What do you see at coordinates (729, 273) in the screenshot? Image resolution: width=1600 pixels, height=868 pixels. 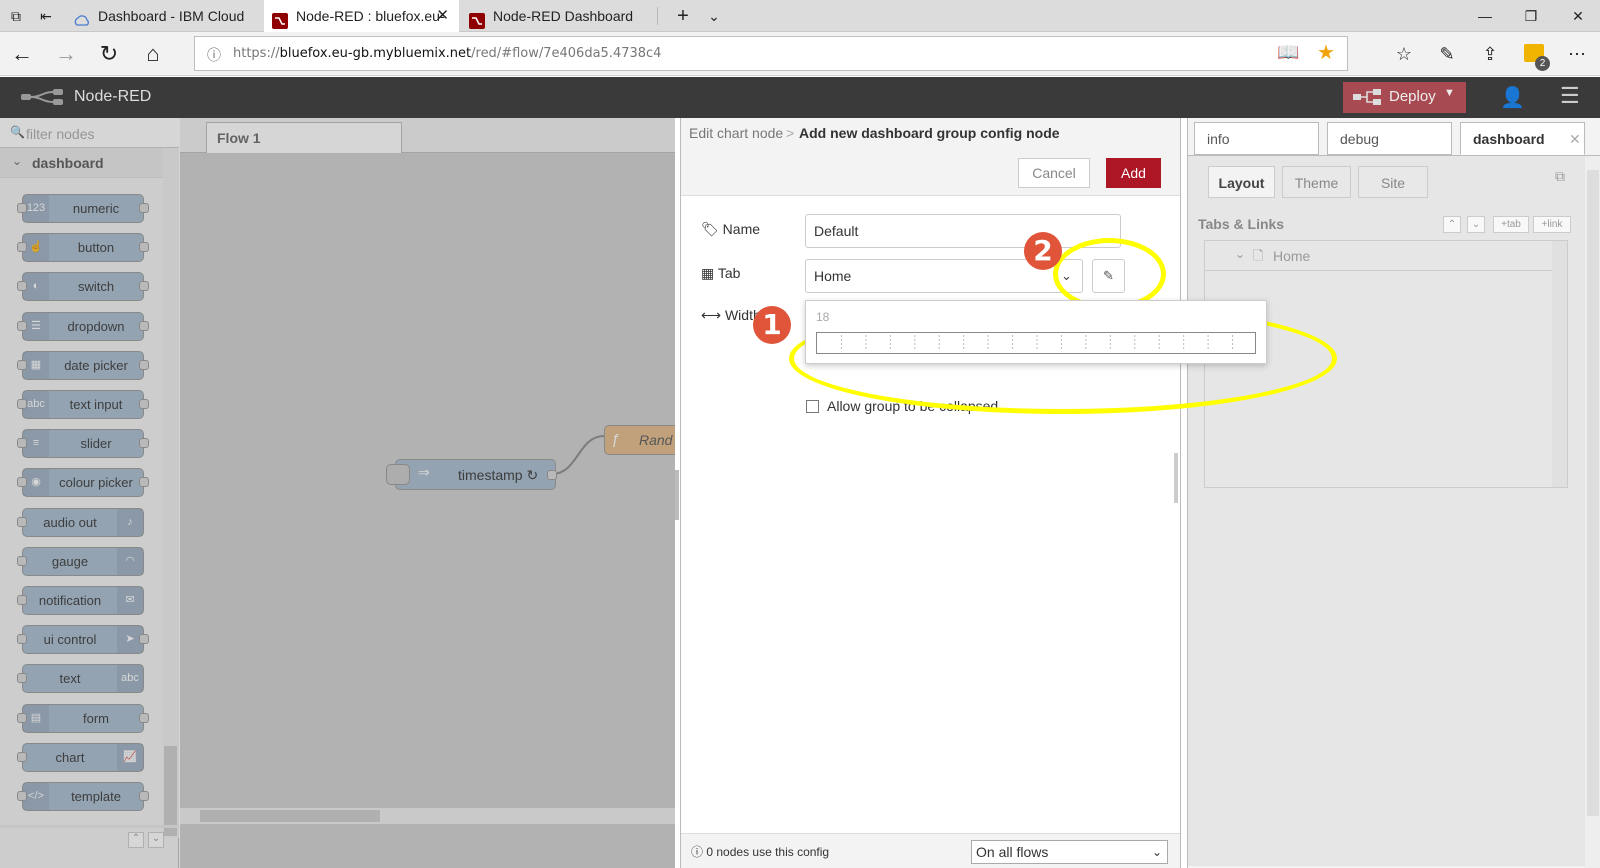 I see `tab-label-text: Tab` at bounding box center [729, 273].